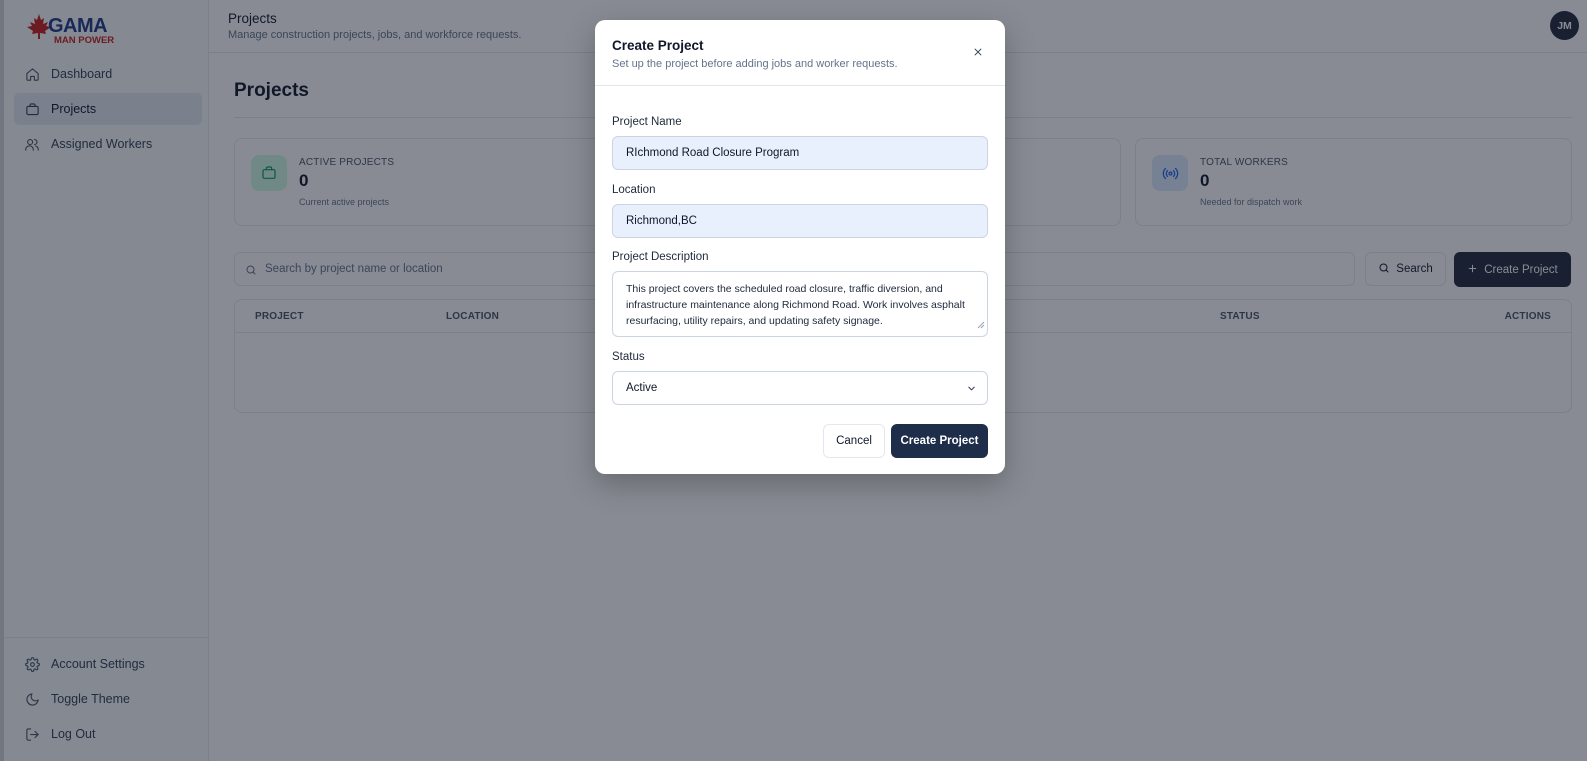 The image size is (1587, 761). What do you see at coordinates (971, 390) in the screenshot?
I see `chevron-down-icon` at bounding box center [971, 390].